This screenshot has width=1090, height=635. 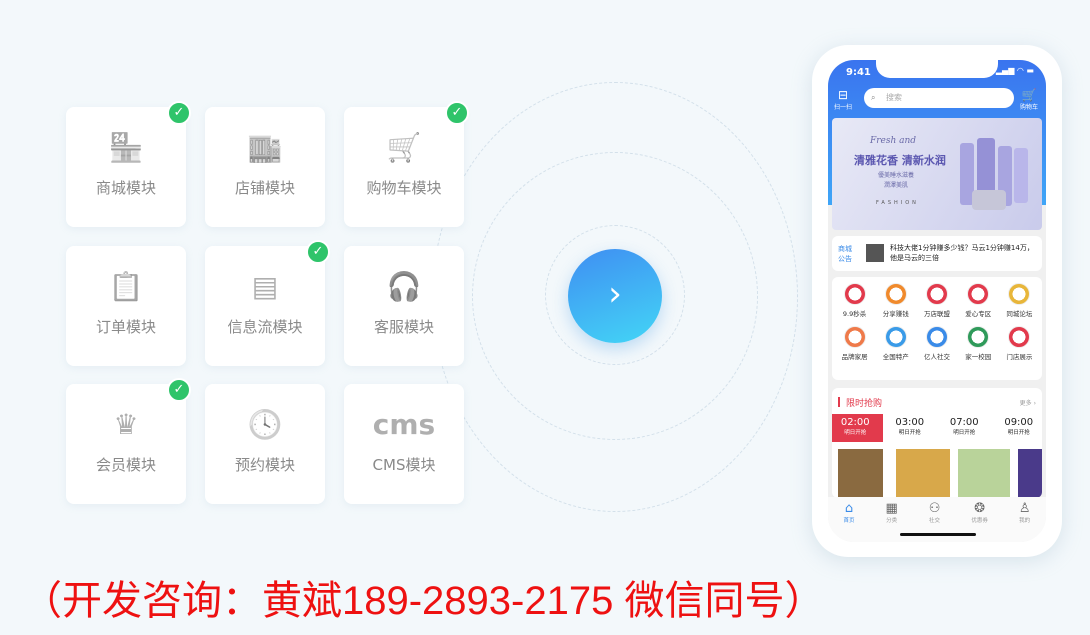 I want to click on feed-icon: ▤, so click(x=265, y=286).